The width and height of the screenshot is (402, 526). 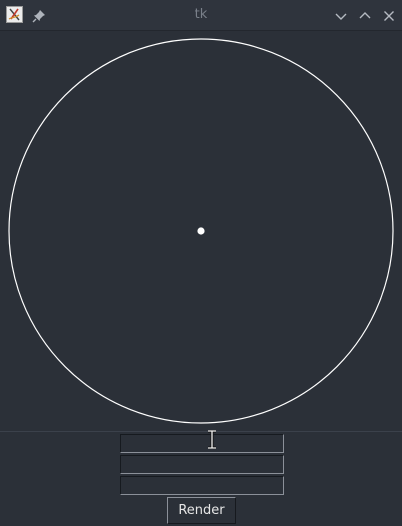 I want to click on center-point, so click(x=201, y=231).